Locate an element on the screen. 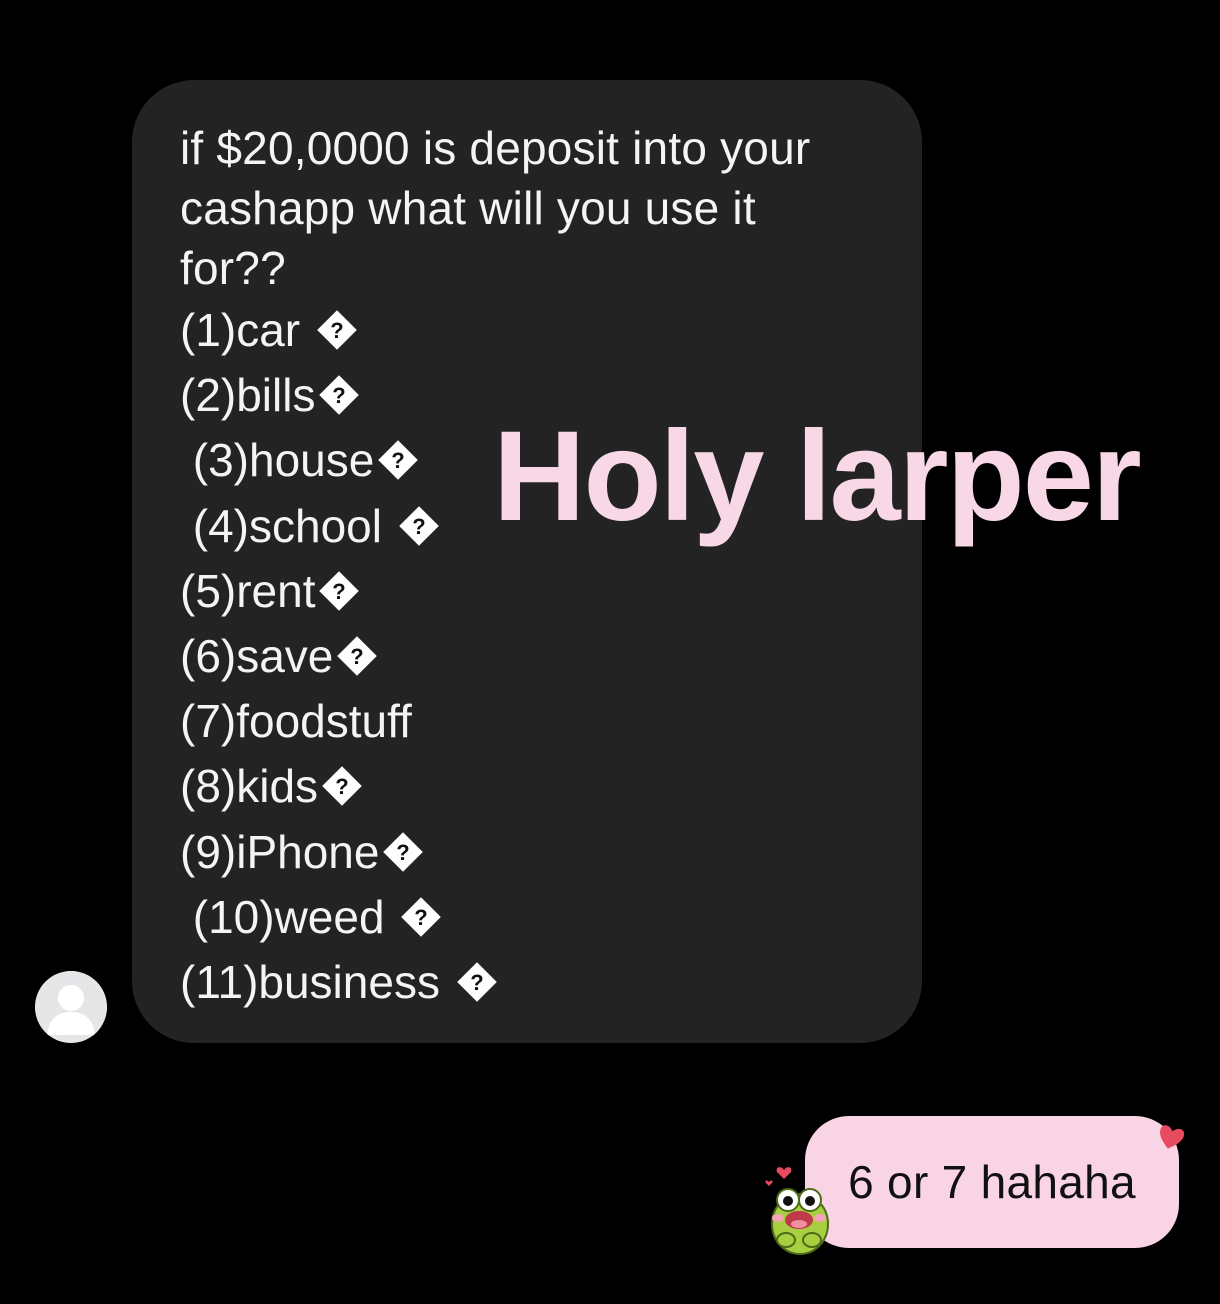  list-item-text: (9)iPhone is located at coordinates (280, 852).